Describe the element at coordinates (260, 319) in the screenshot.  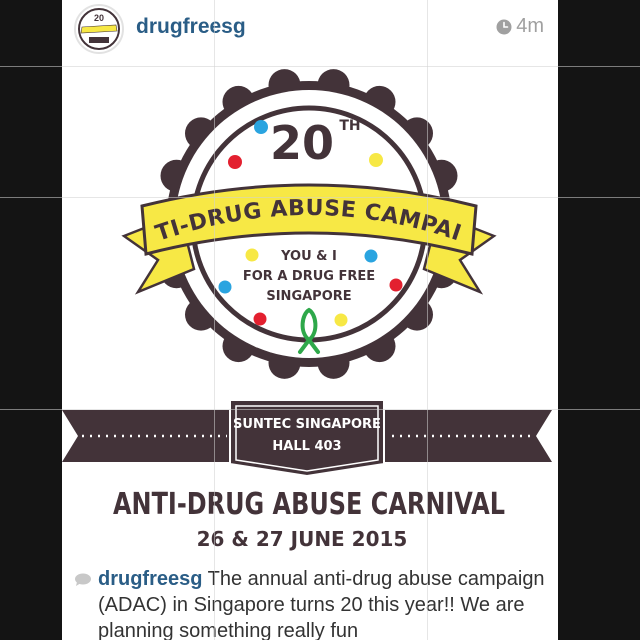
I see `dot-red-bottom` at that location.